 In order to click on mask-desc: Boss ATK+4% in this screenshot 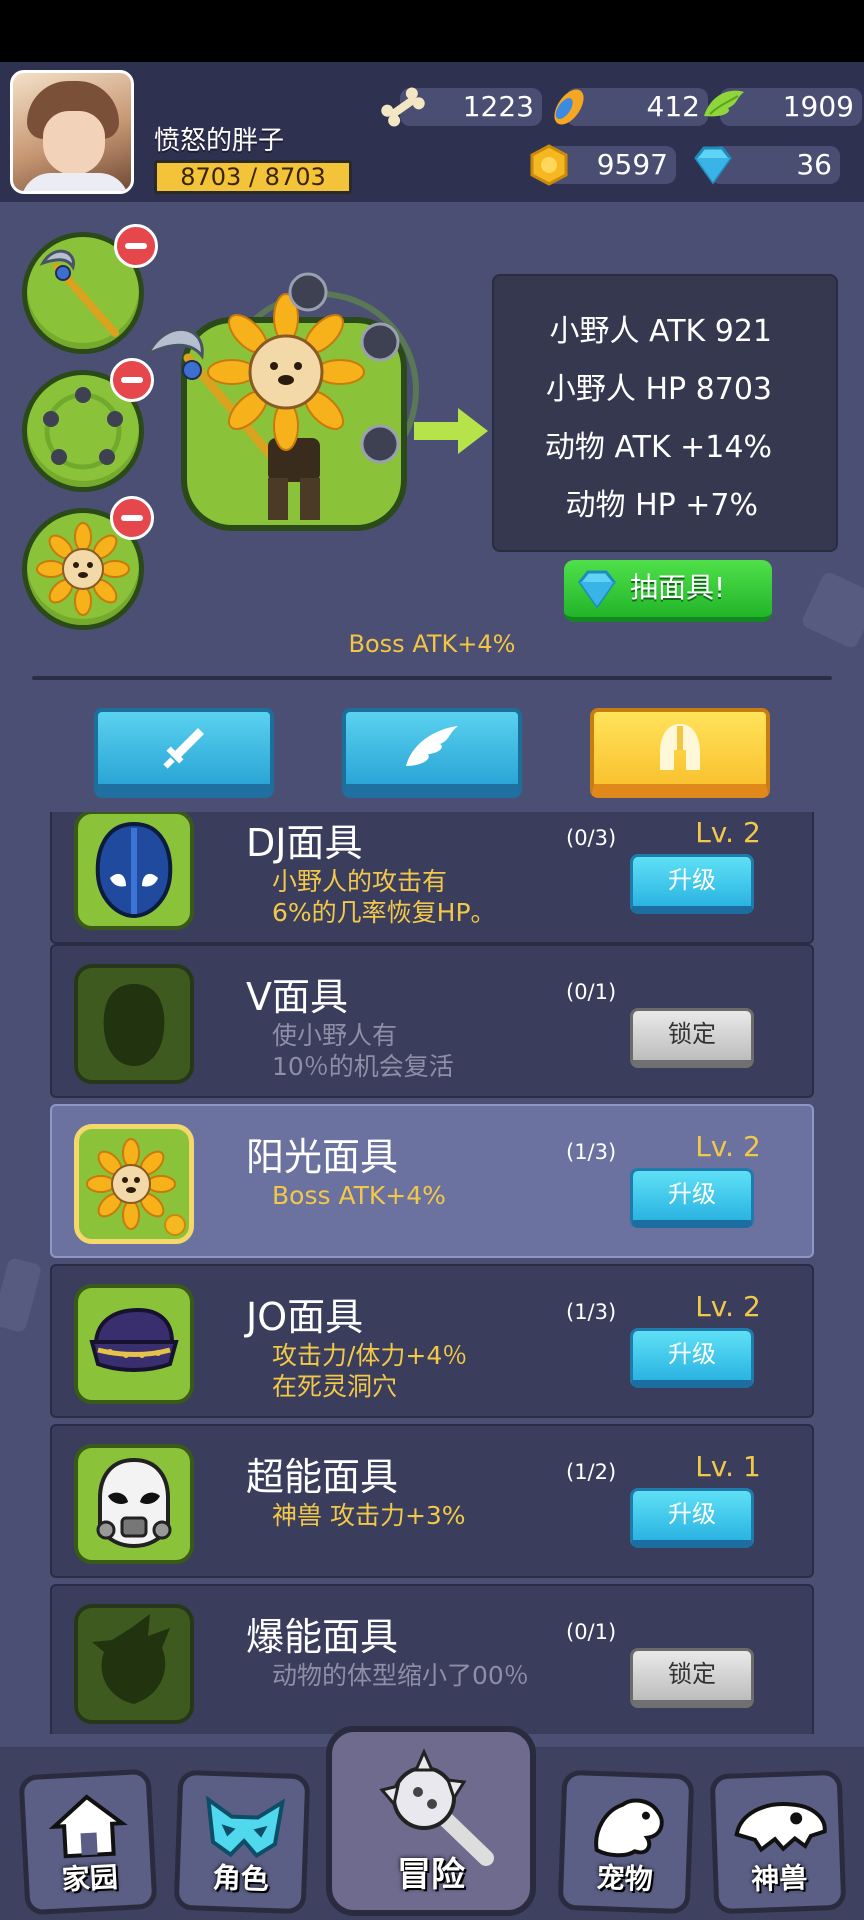, I will do `click(359, 1195)`.